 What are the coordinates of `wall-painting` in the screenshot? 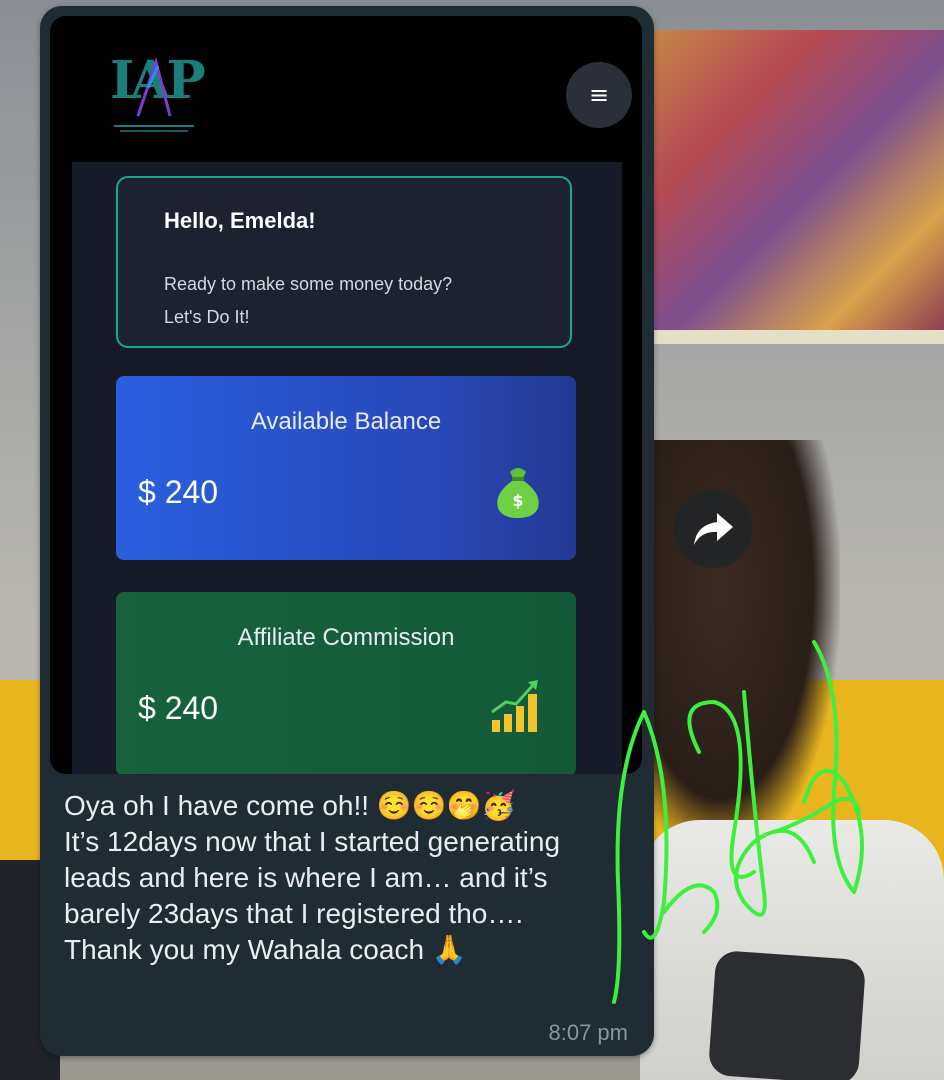 It's located at (792, 187).